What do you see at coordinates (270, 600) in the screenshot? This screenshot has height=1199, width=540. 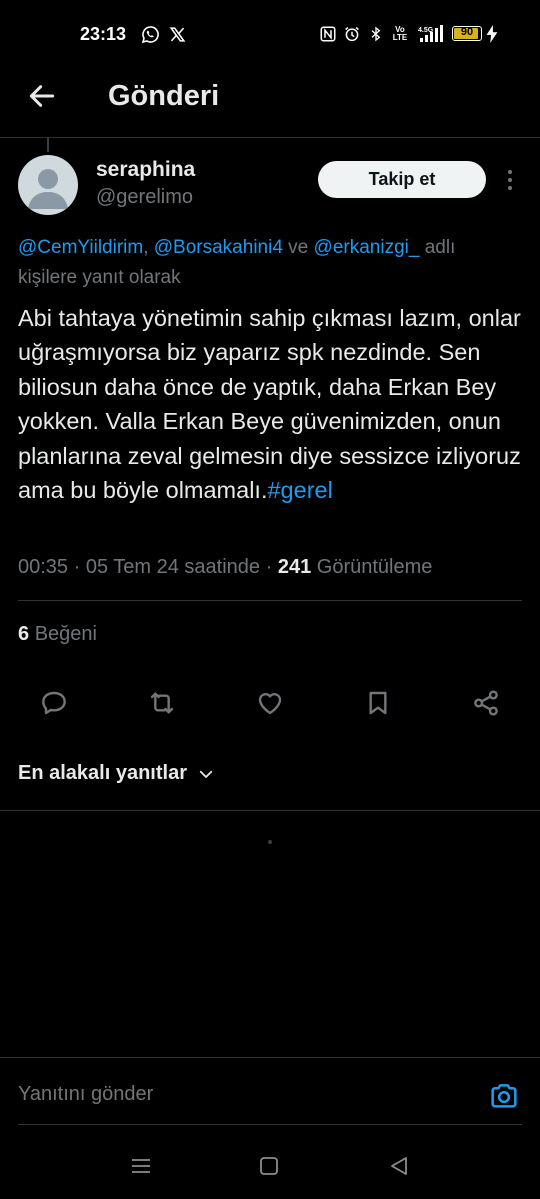 I see `meta-divider` at bounding box center [270, 600].